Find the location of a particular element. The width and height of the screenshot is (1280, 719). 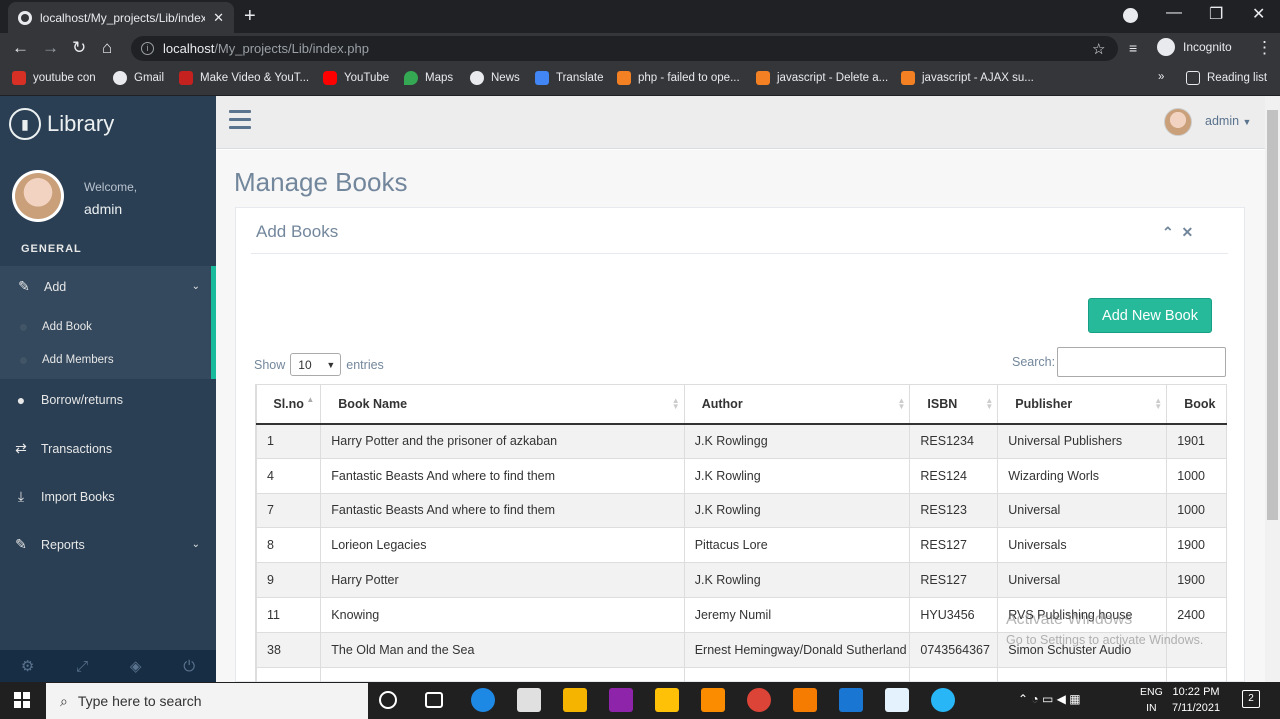

mail-icon is located at coordinates (529, 700).